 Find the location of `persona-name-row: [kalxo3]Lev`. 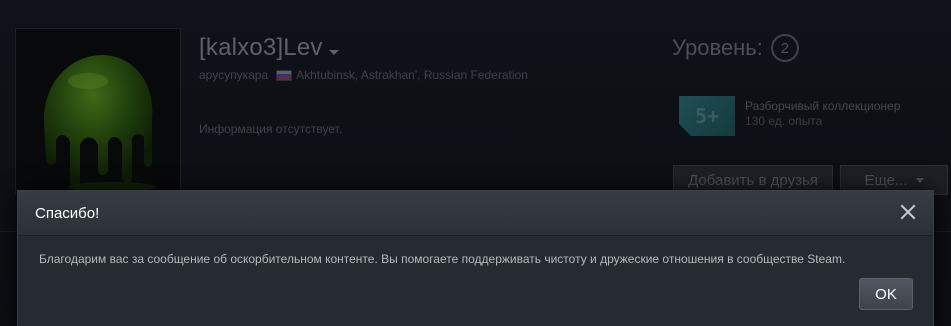

persona-name-row: [kalxo3]Lev is located at coordinates (269, 48).